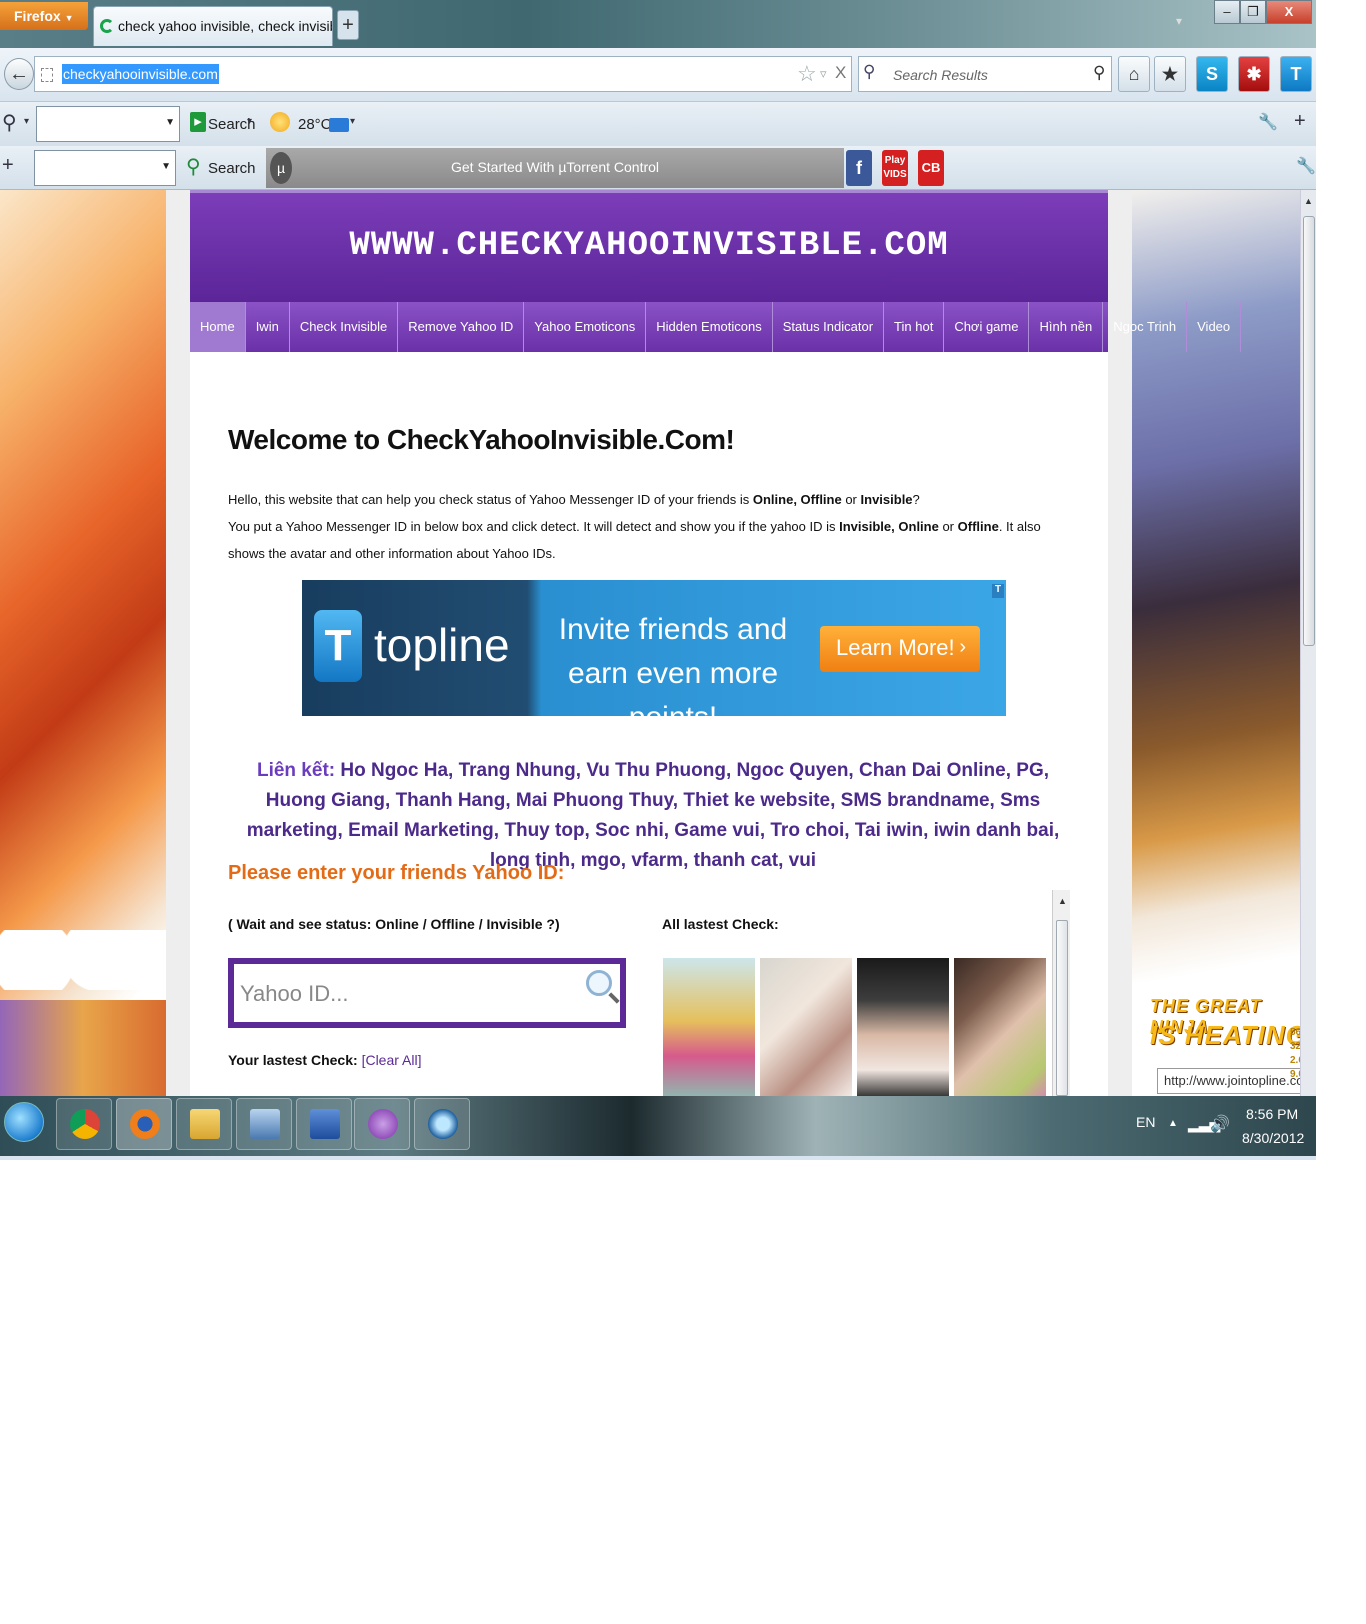  What do you see at coordinates (1268, 122) in the screenshot?
I see `toolbar1-wrench-icon: 🔧` at bounding box center [1268, 122].